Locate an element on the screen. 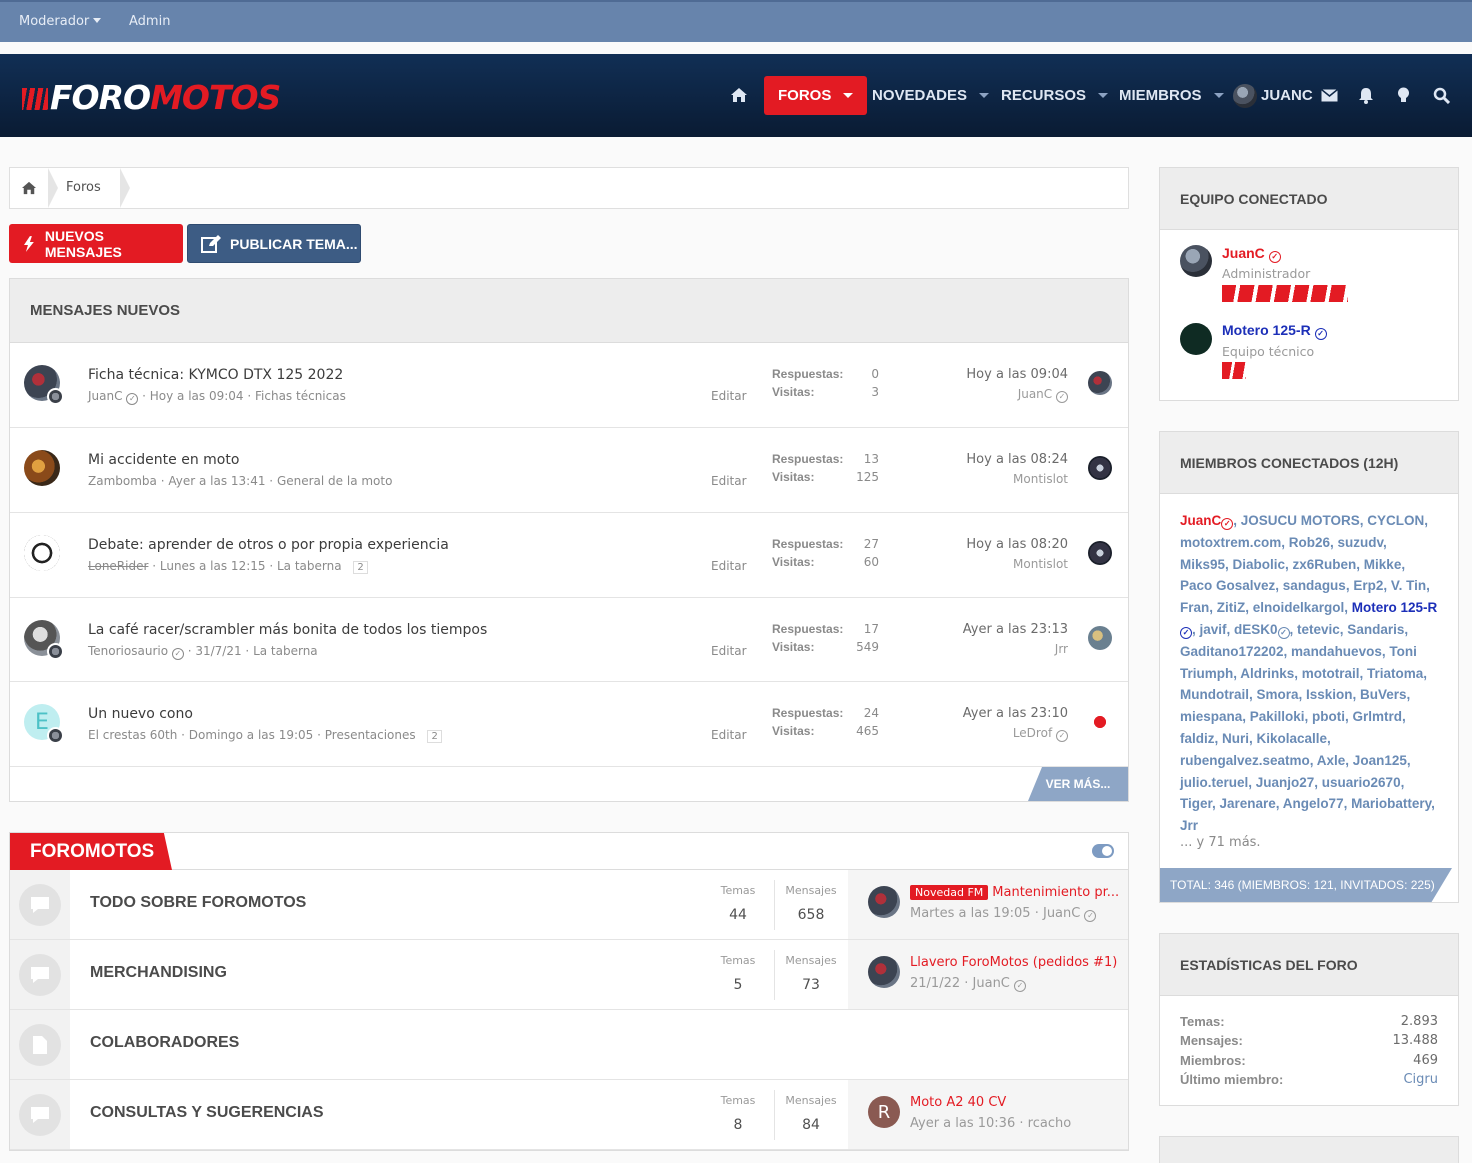  thread-author: LoneRider is located at coordinates (118, 566).